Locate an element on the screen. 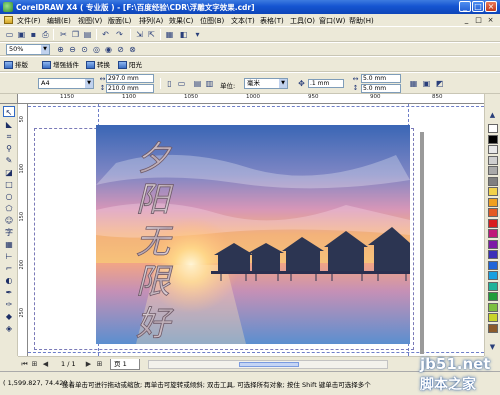 The image size is (500, 395). zoom-level-select: 50% ▼ is located at coordinates (28, 49).